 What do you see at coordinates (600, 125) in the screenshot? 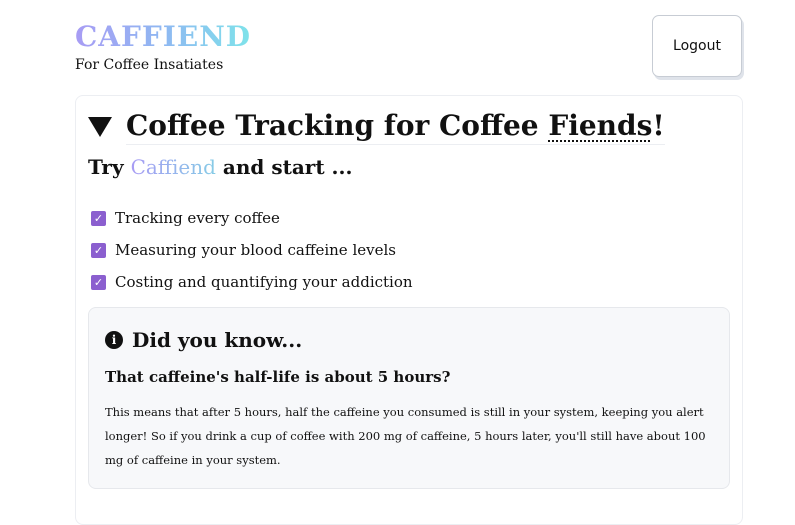
I see `title-emphasis: Fiends` at bounding box center [600, 125].